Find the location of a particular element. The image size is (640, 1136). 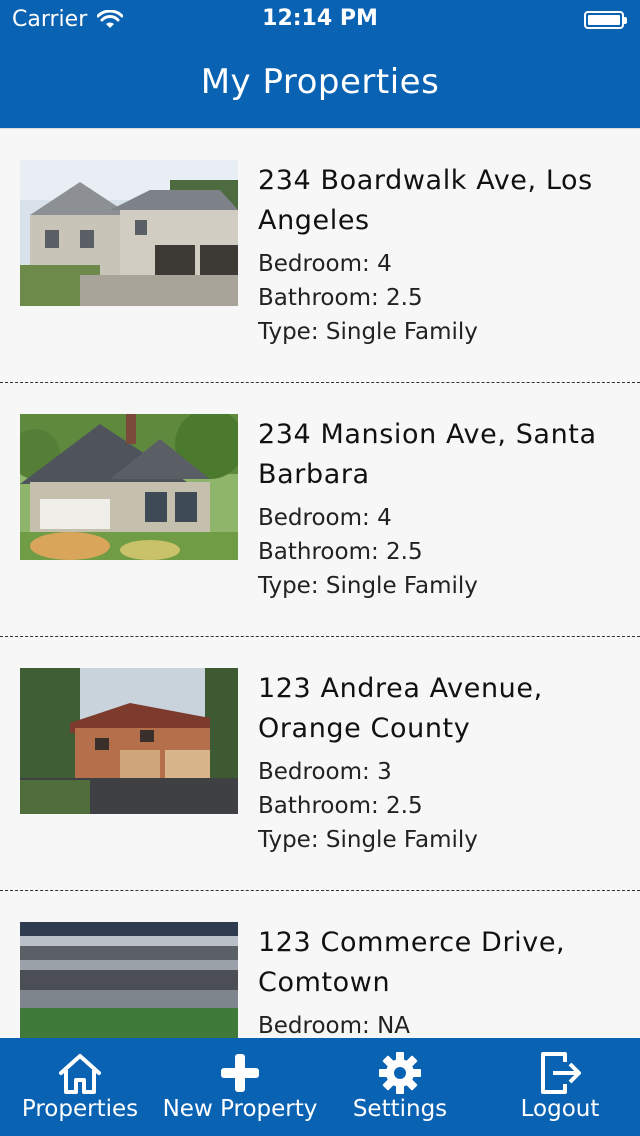

tab-bar: Properties New Property Settings Logout is located at coordinates (320, 1087).